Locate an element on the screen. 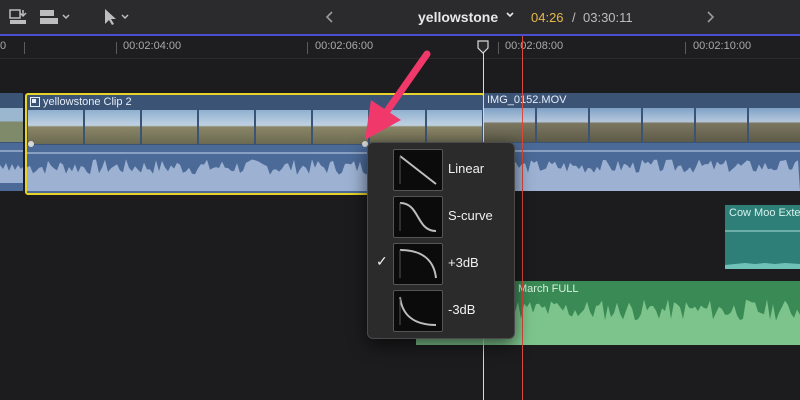 The width and height of the screenshot is (800, 400). clip-title: yellowstone Clip 2 is located at coordinates (87, 102).